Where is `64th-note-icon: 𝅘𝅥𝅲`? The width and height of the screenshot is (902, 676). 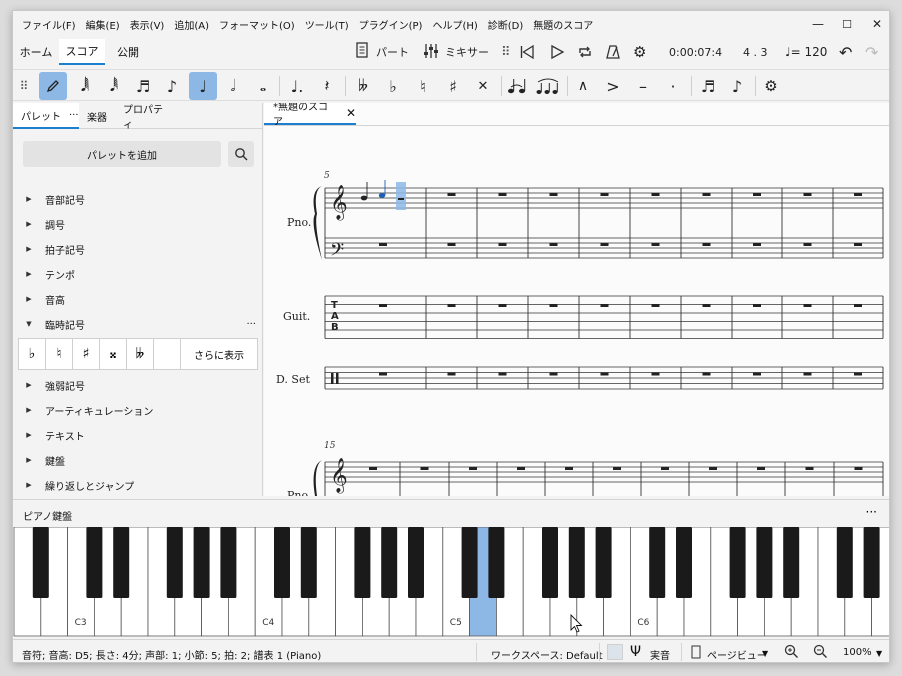 64th-note-icon: 𝅘𝅥𝅲 is located at coordinates (85, 86).